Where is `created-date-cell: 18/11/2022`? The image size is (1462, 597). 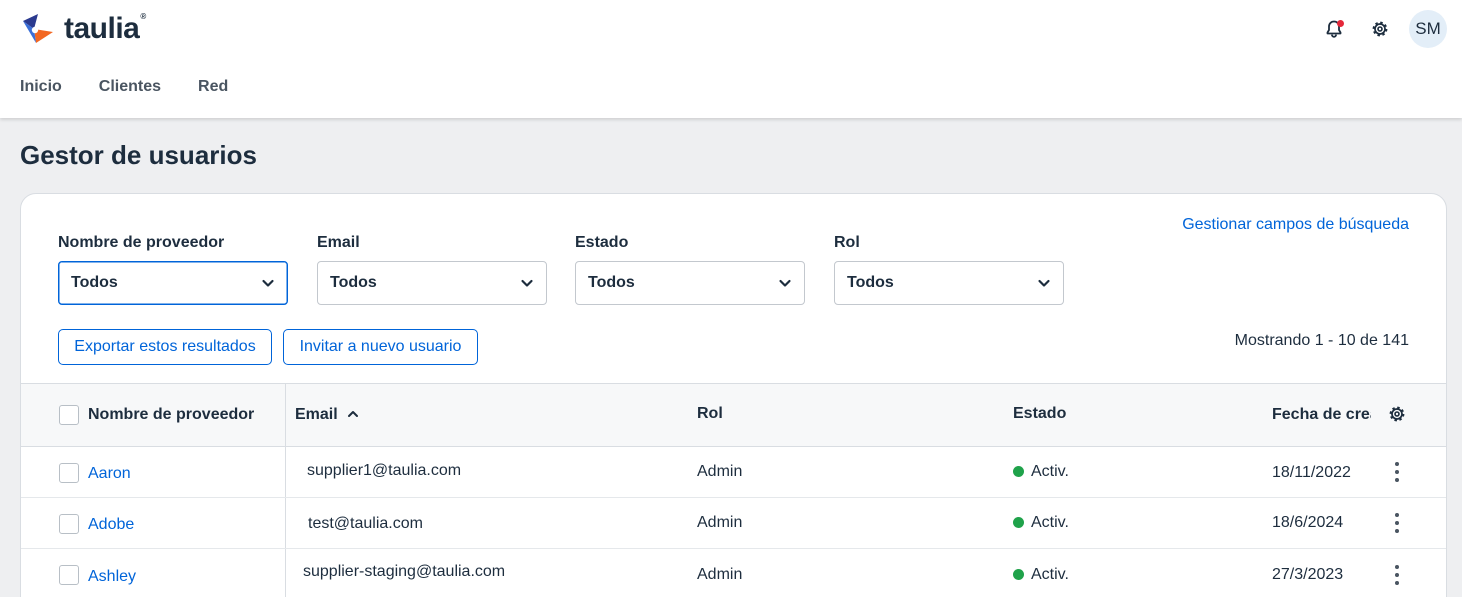
created-date-cell: 18/11/2022 is located at coordinates (1311, 472).